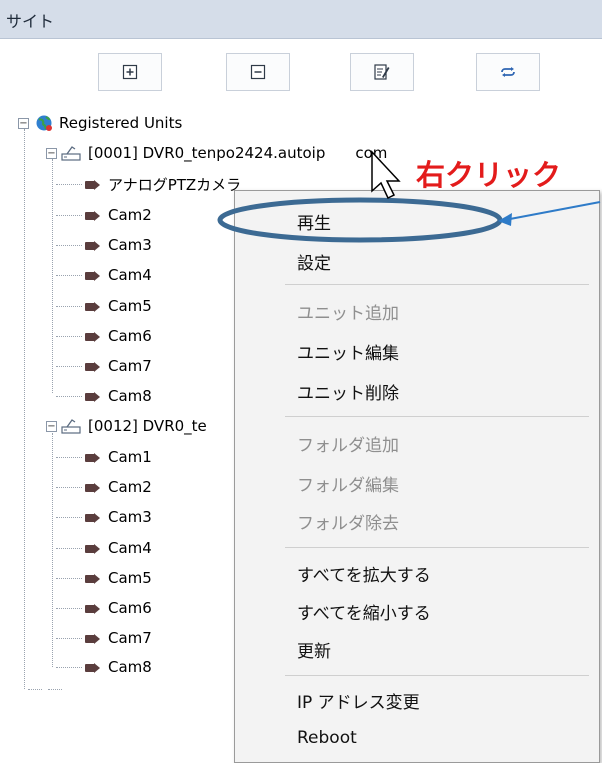 The width and height of the screenshot is (602, 763). Describe the element at coordinates (409, 196) in the screenshot. I see `annotation-overlay` at that location.